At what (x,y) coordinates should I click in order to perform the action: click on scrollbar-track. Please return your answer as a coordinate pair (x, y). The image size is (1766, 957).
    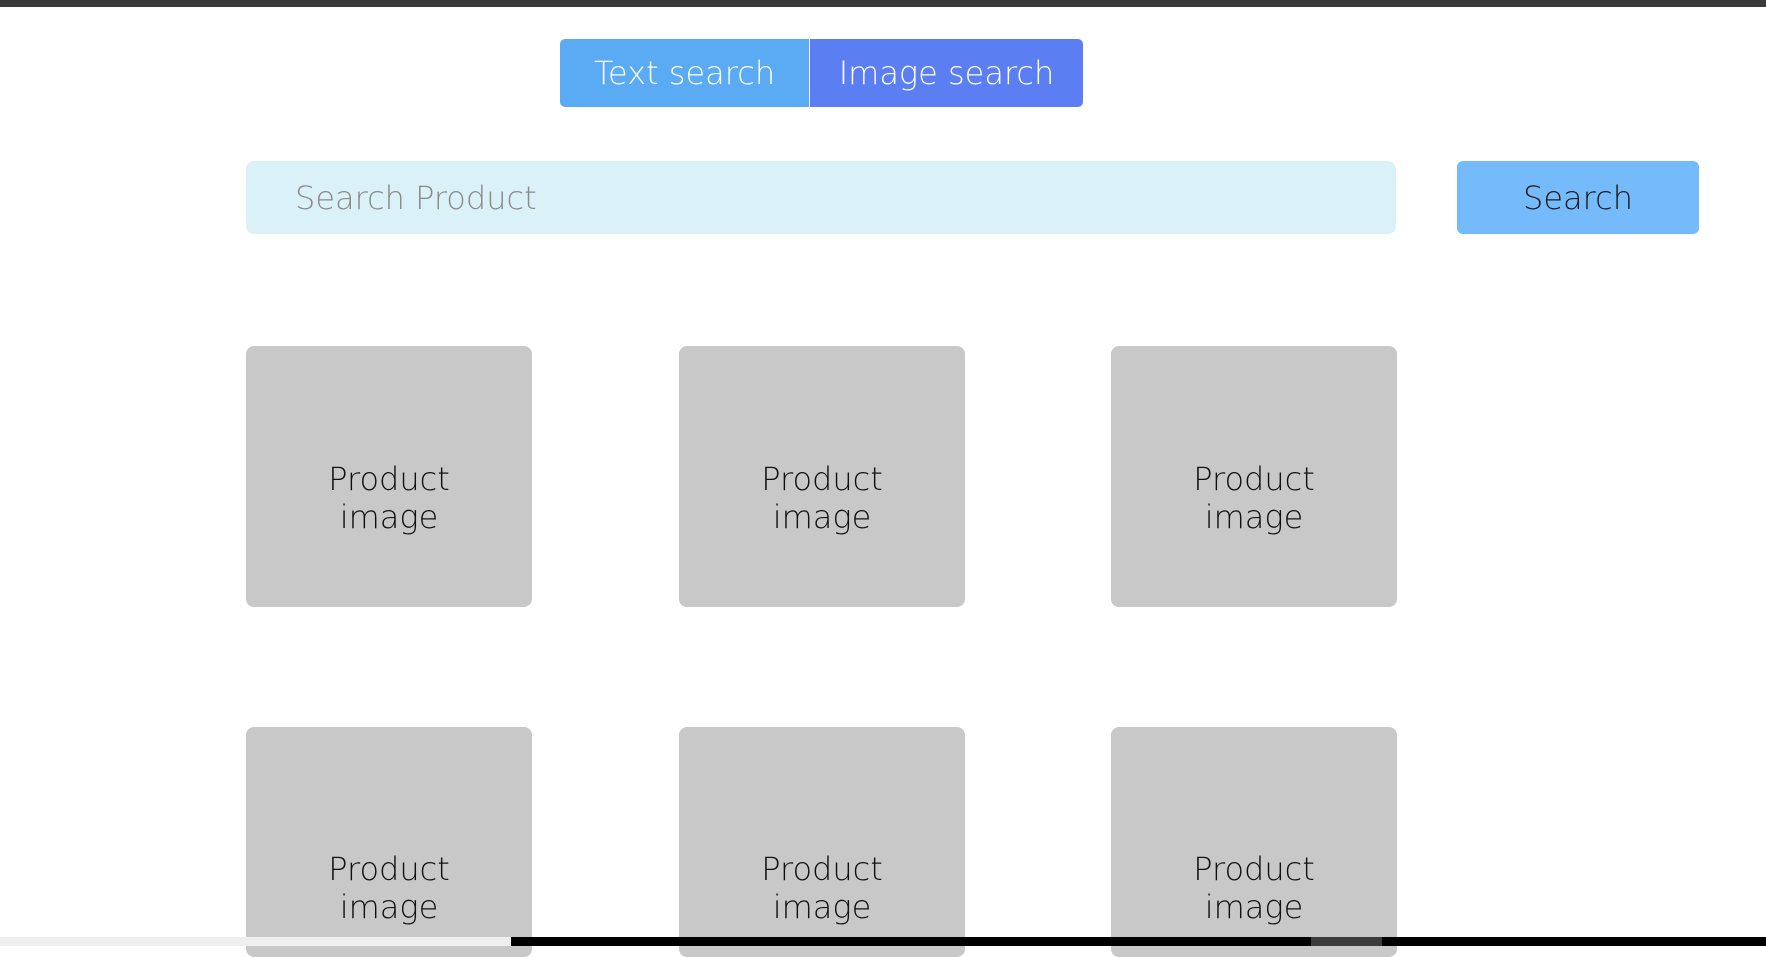
    Looking at the image, I should click on (255, 941).